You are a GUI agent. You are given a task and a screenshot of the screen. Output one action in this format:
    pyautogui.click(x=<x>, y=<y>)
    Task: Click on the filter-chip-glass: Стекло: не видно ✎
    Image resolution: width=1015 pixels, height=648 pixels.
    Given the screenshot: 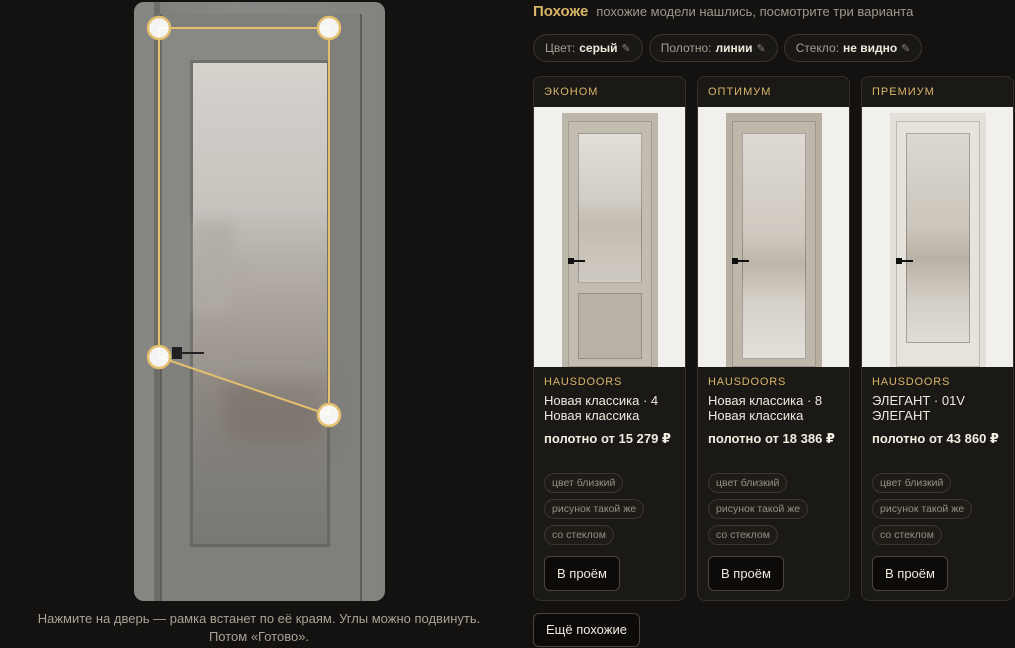 What is the action you would take?
    pyautogui.click(x=853, y=48)
    